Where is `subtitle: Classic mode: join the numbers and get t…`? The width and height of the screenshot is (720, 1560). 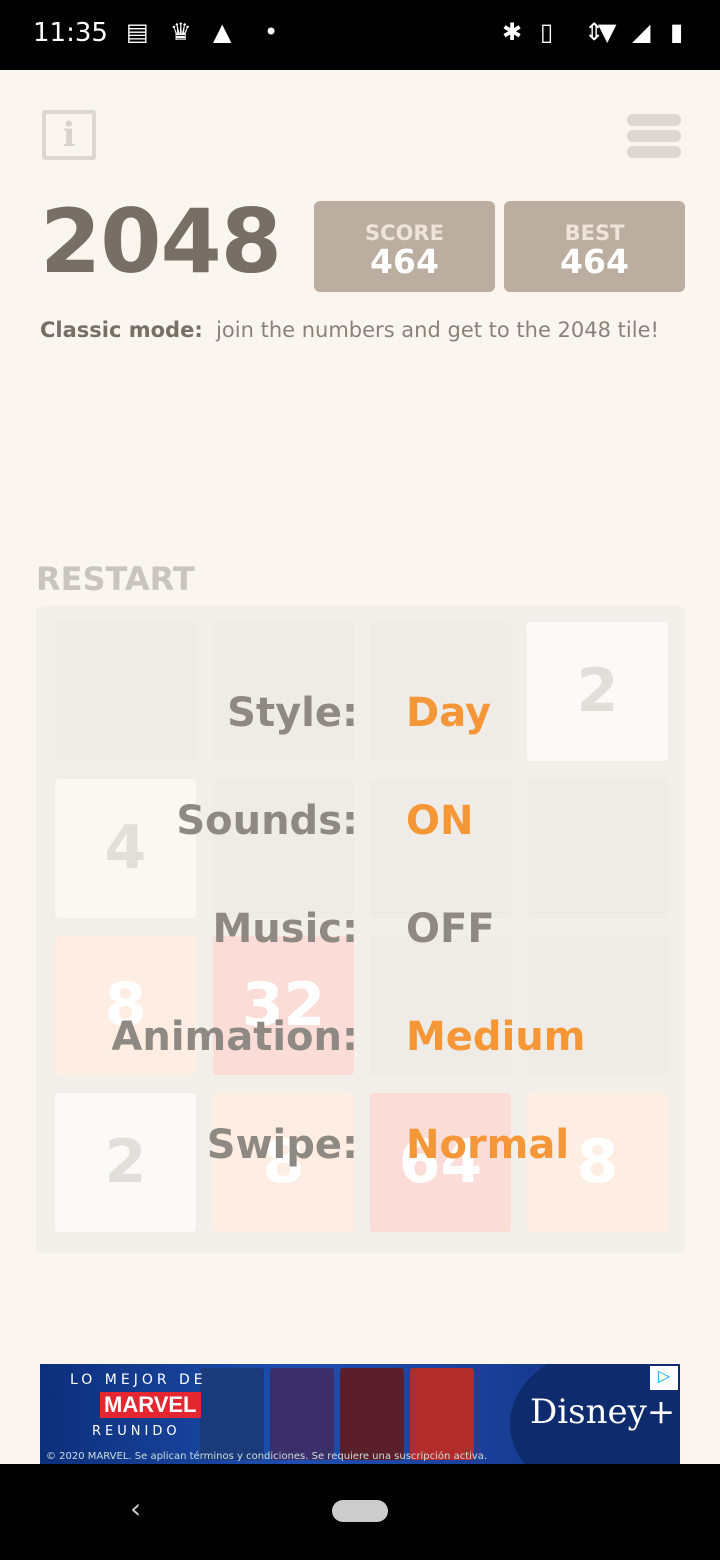 subtitle: Classic mode: join the numbers and get t… is located at coordinates (349, 330).